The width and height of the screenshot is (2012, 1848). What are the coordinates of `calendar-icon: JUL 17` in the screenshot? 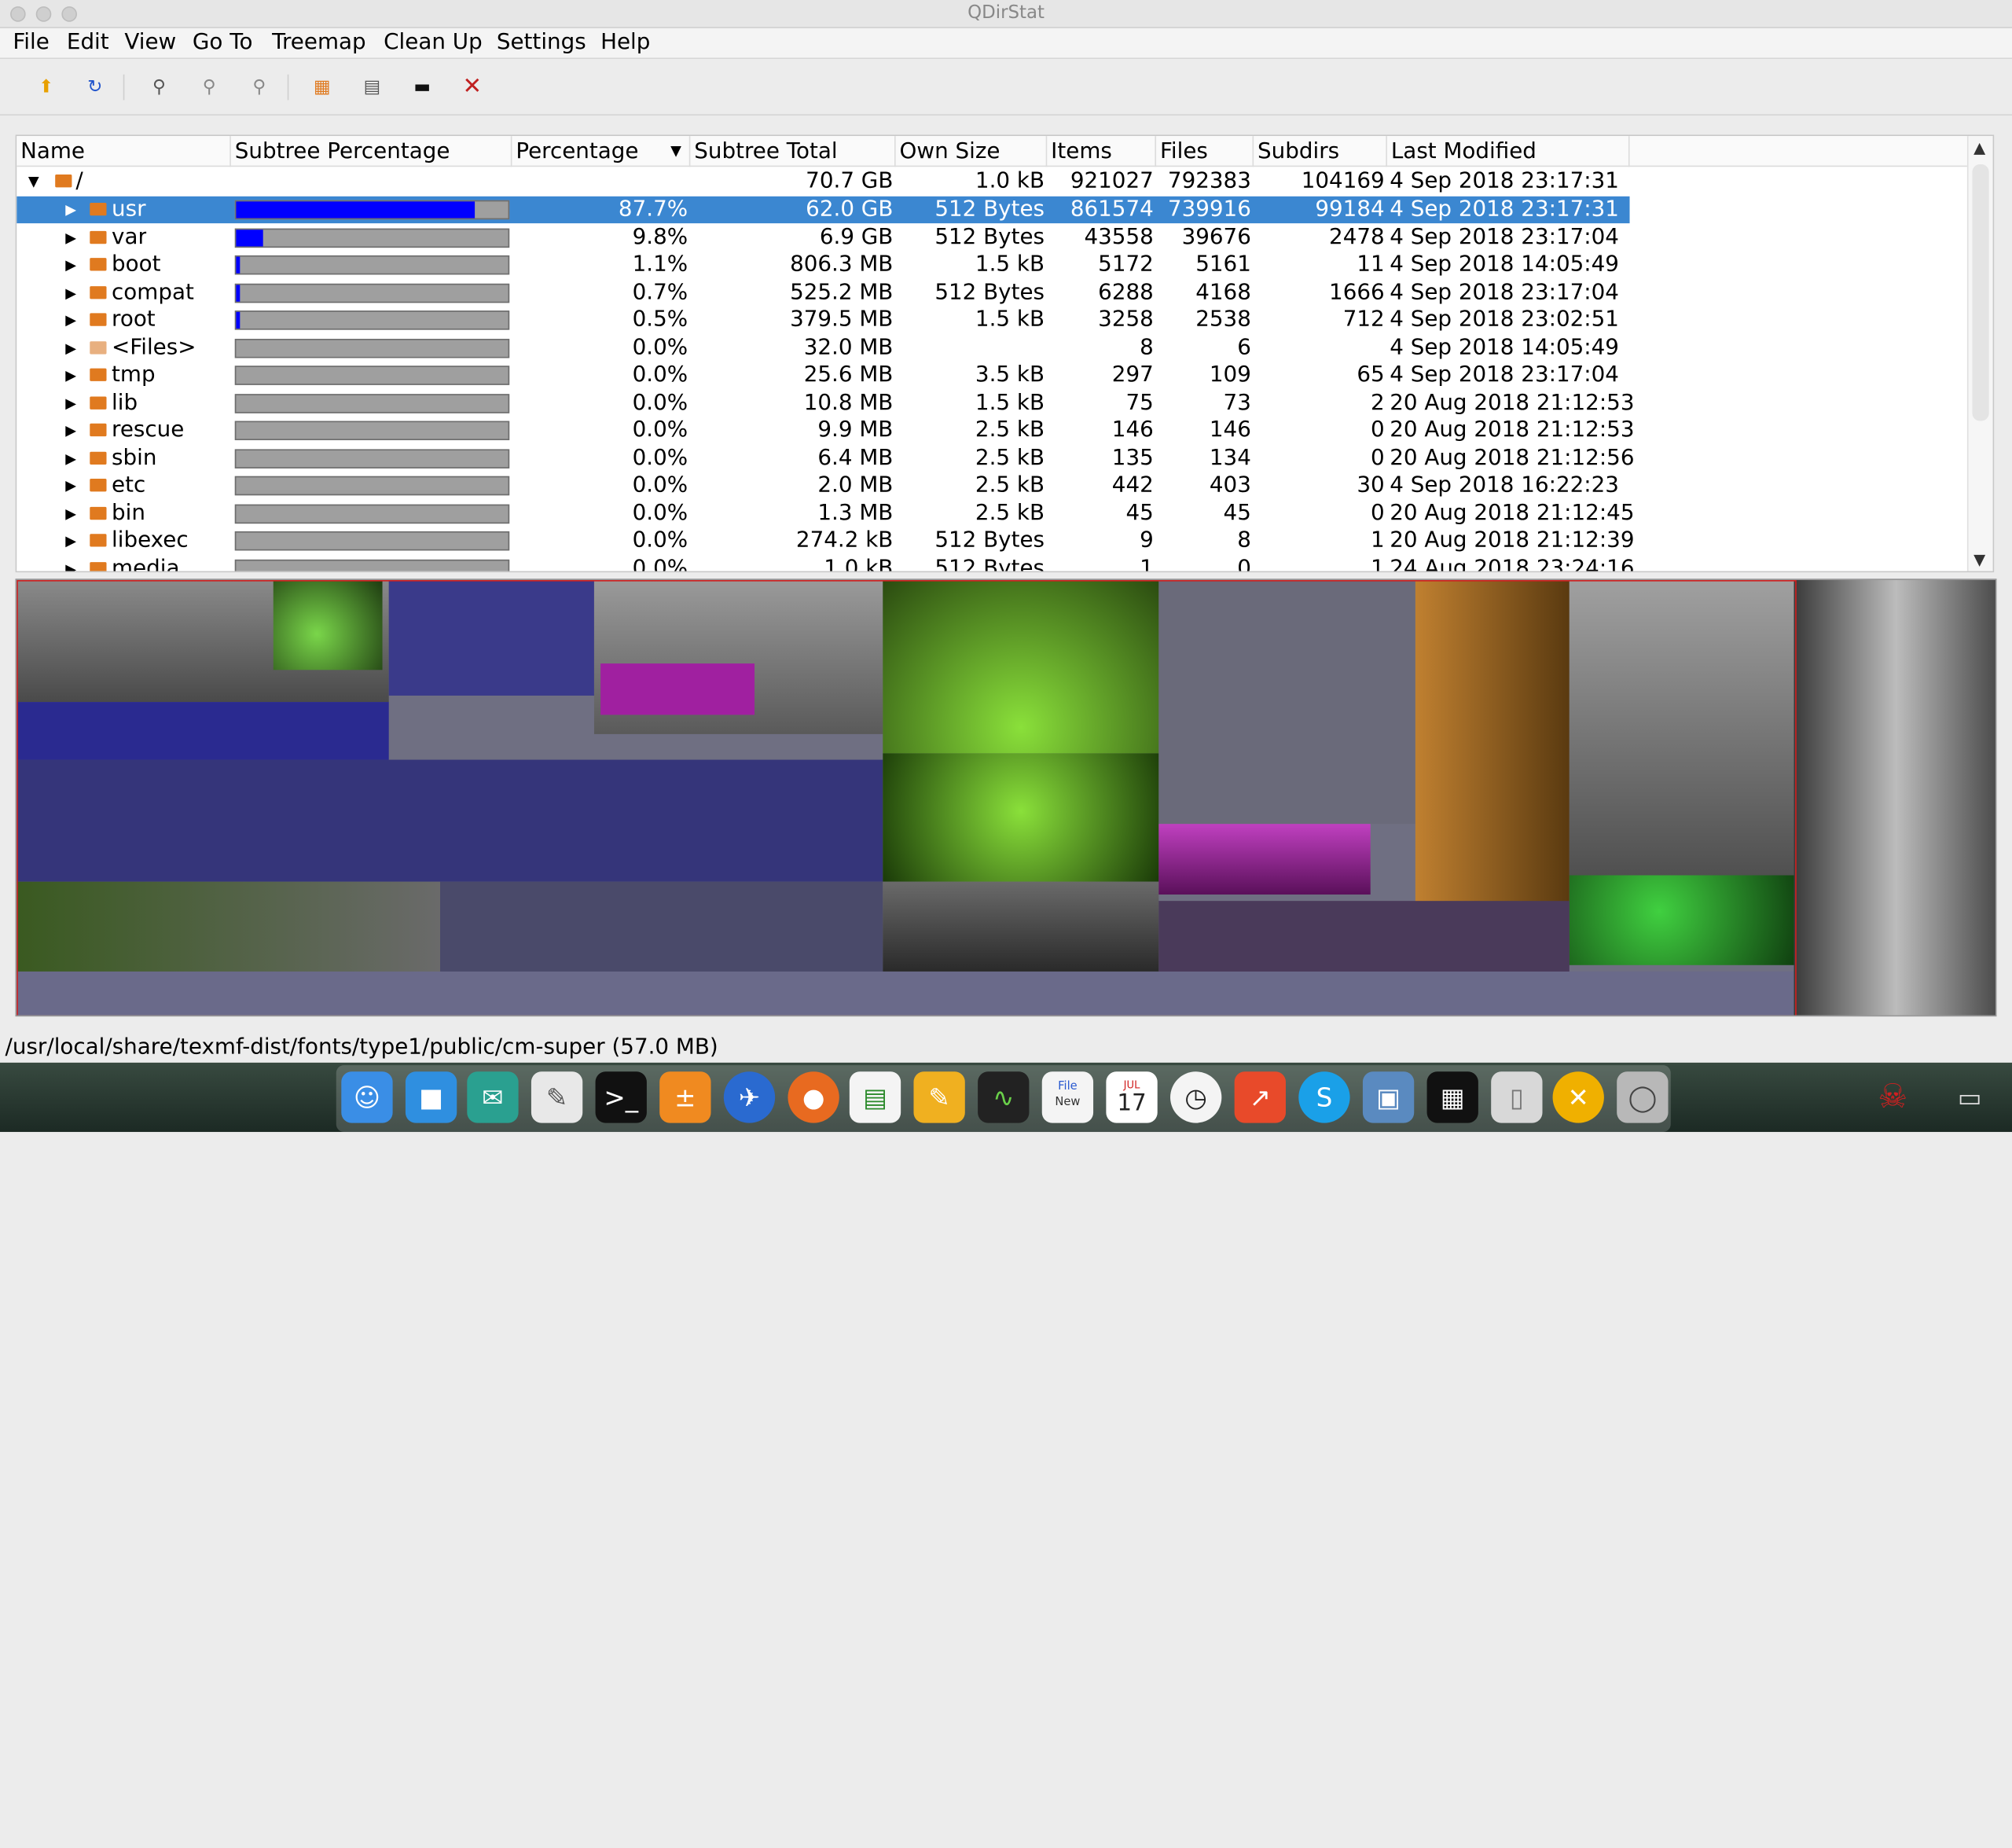 It's located at (1132, 1097).